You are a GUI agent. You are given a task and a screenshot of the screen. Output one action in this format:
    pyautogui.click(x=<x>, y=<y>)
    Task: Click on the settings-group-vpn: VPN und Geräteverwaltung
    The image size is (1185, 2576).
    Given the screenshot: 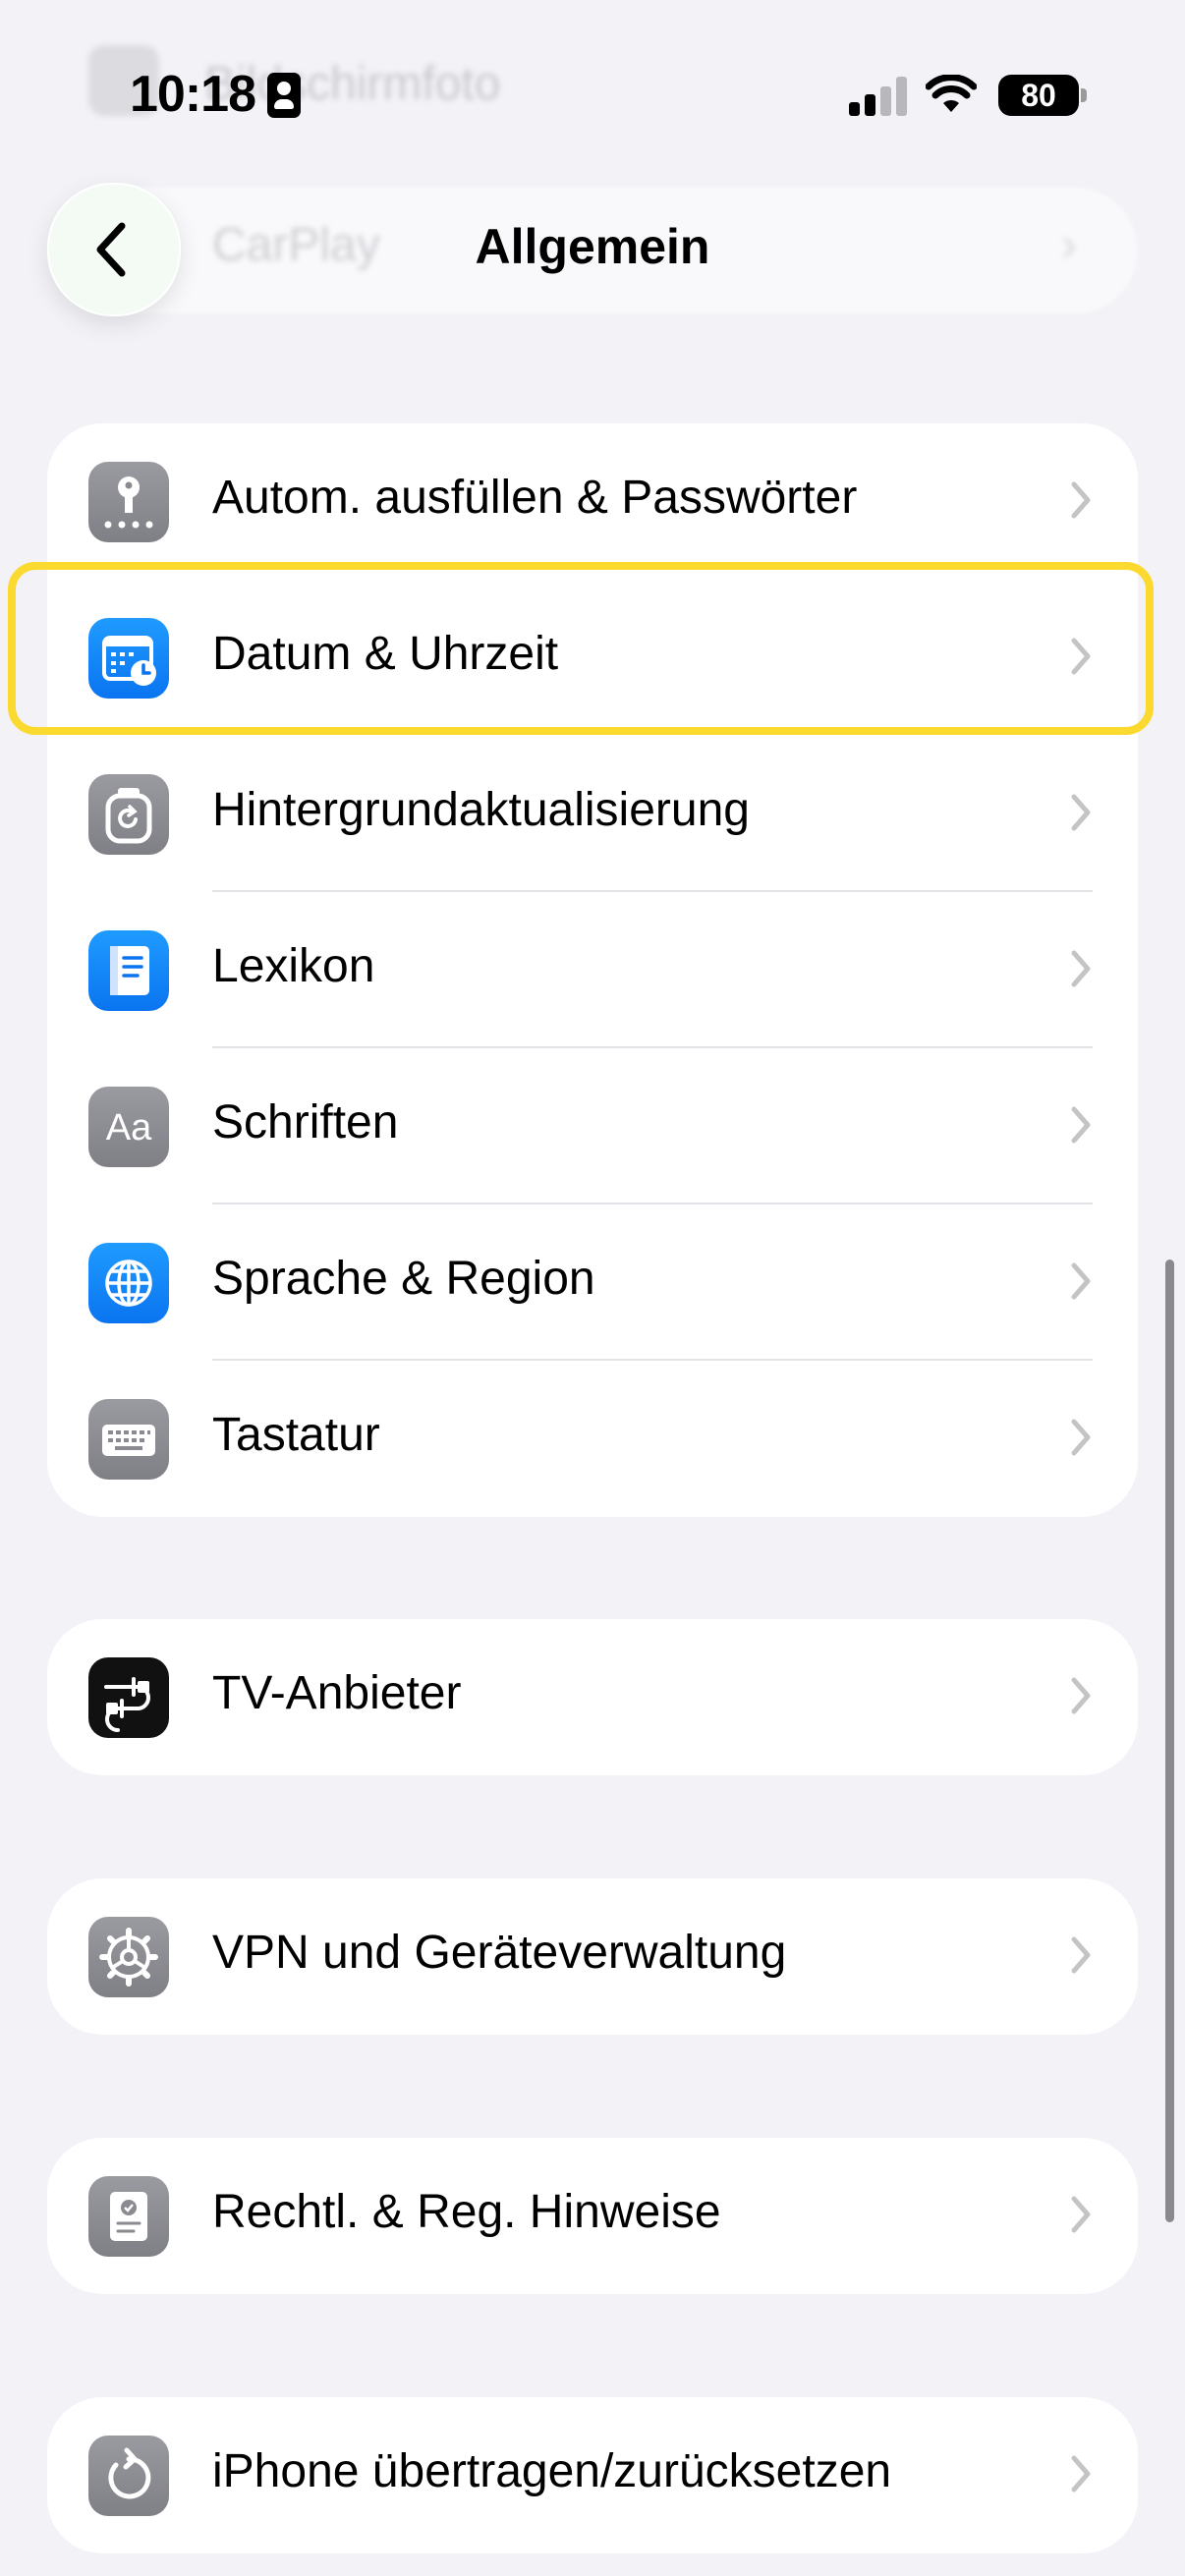 What is the action you would take?
    pyautogui.click(x=592, y=1956)
    